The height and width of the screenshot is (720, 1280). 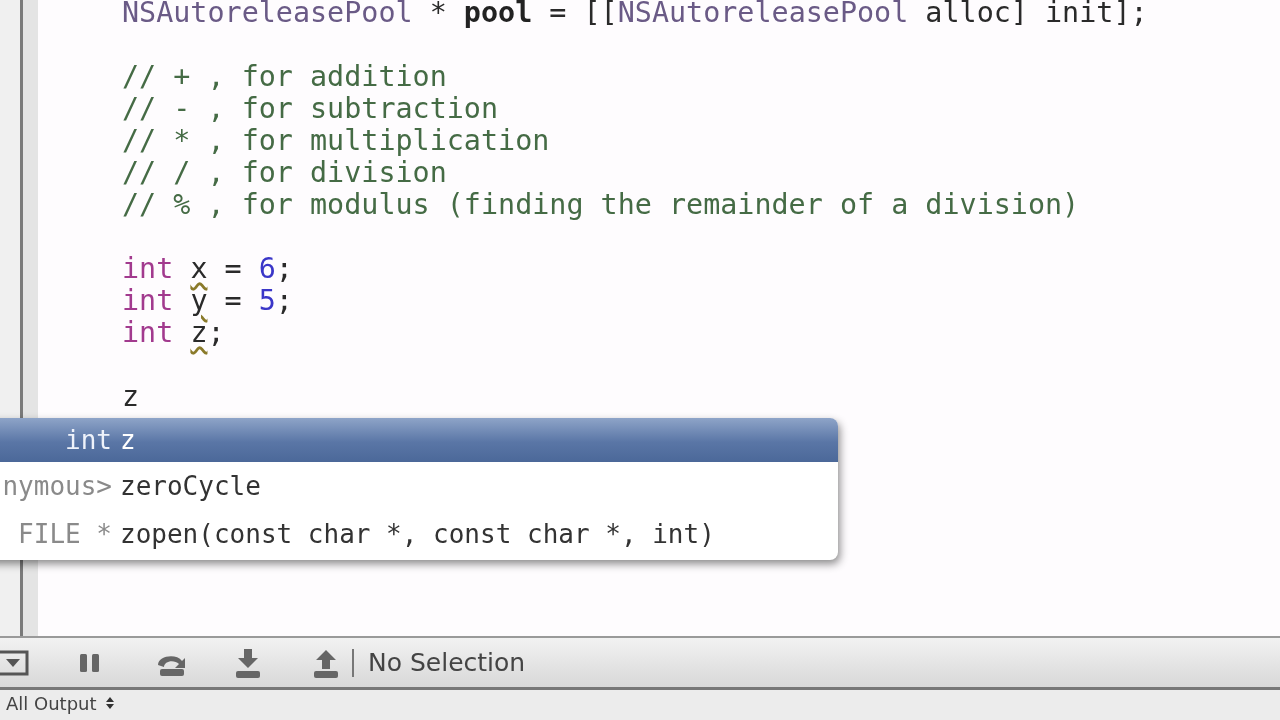 I want to click on code-comment: // - , for subtraction, so click(x=310, y=108).